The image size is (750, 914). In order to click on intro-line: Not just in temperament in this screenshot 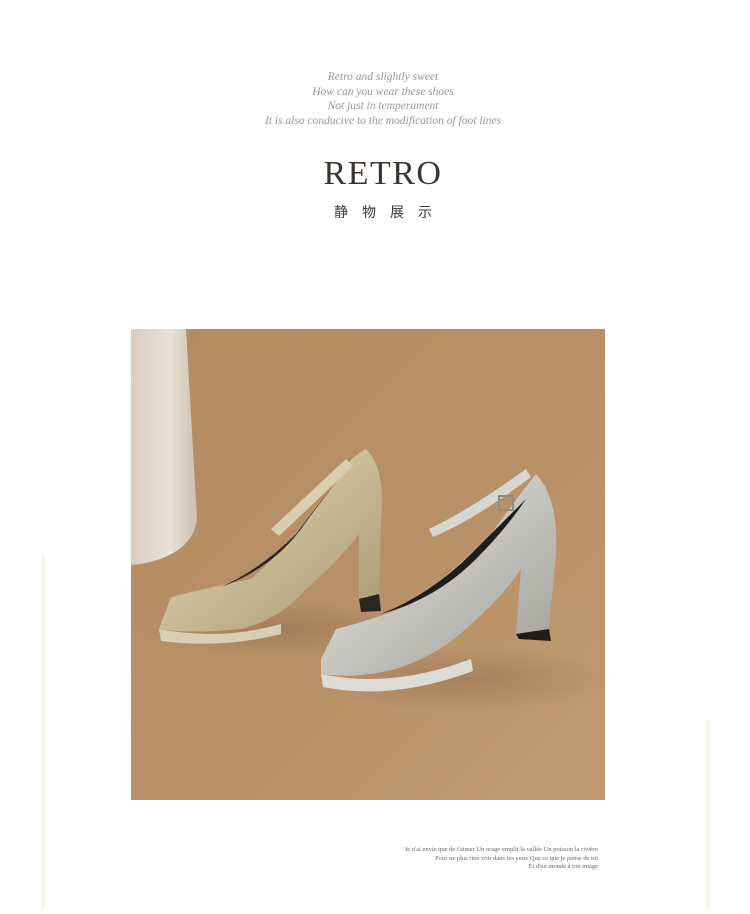, I will do `click(383, 106)`.